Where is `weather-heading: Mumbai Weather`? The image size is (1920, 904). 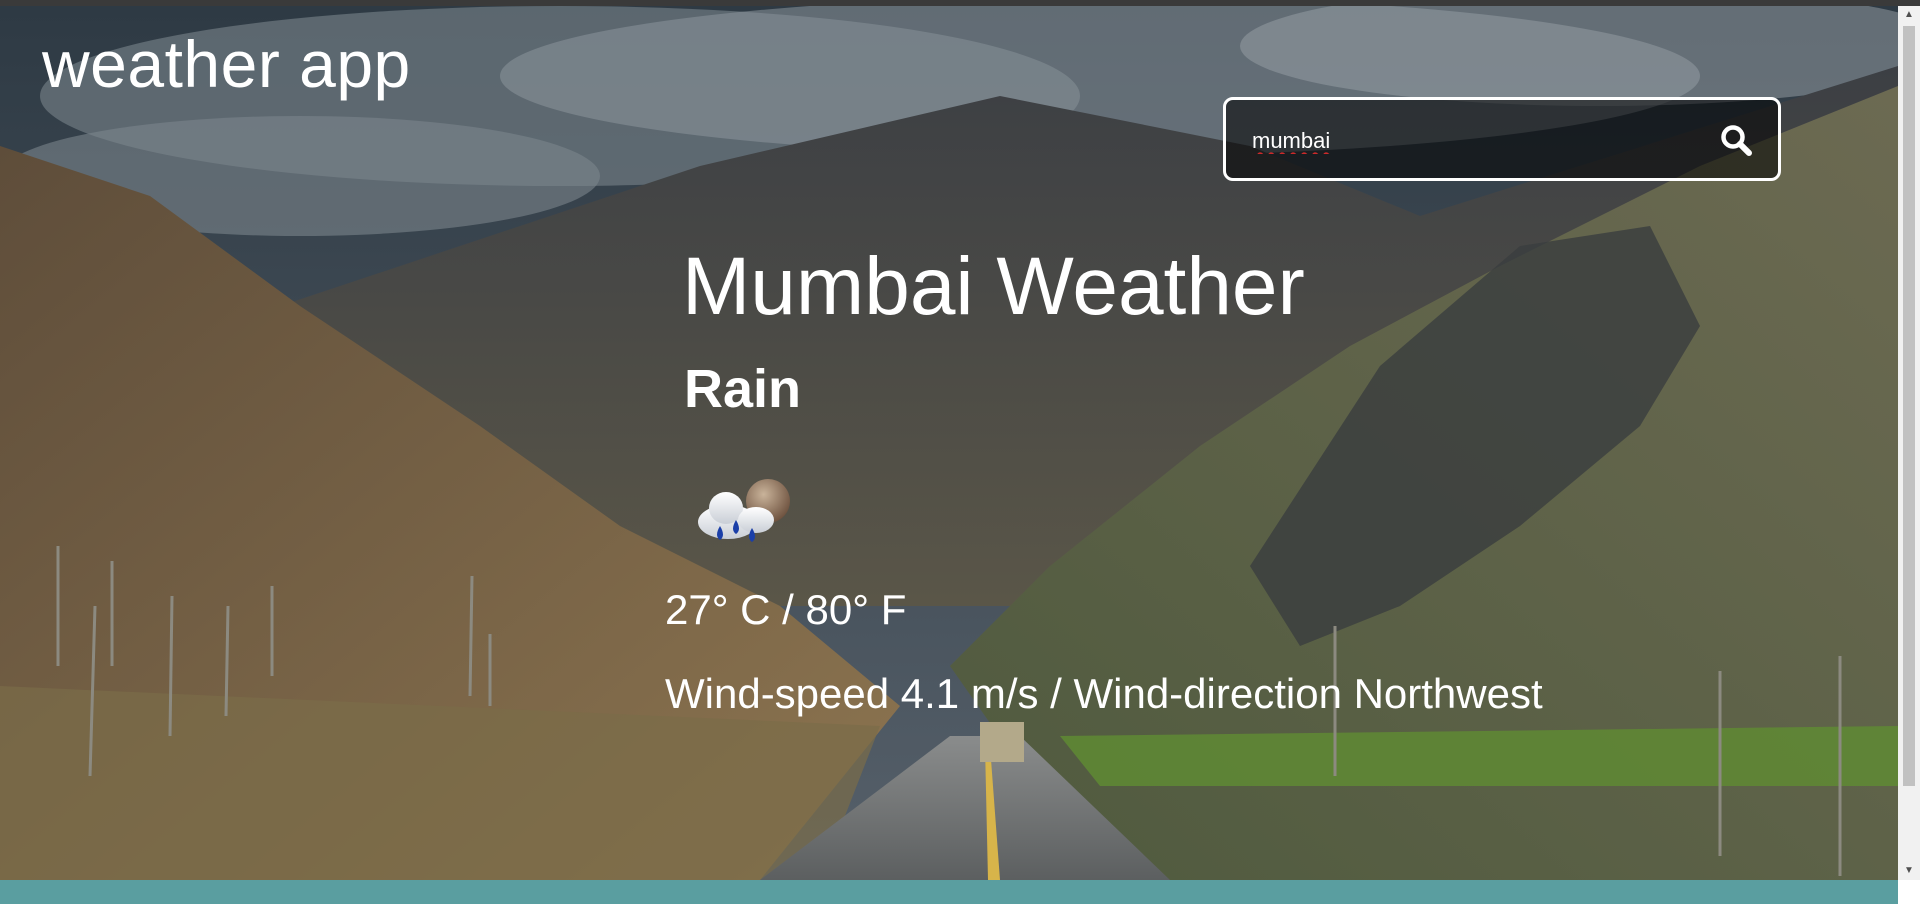 weather-heading: Mumbai Weather is located at coordinates (993, 286).